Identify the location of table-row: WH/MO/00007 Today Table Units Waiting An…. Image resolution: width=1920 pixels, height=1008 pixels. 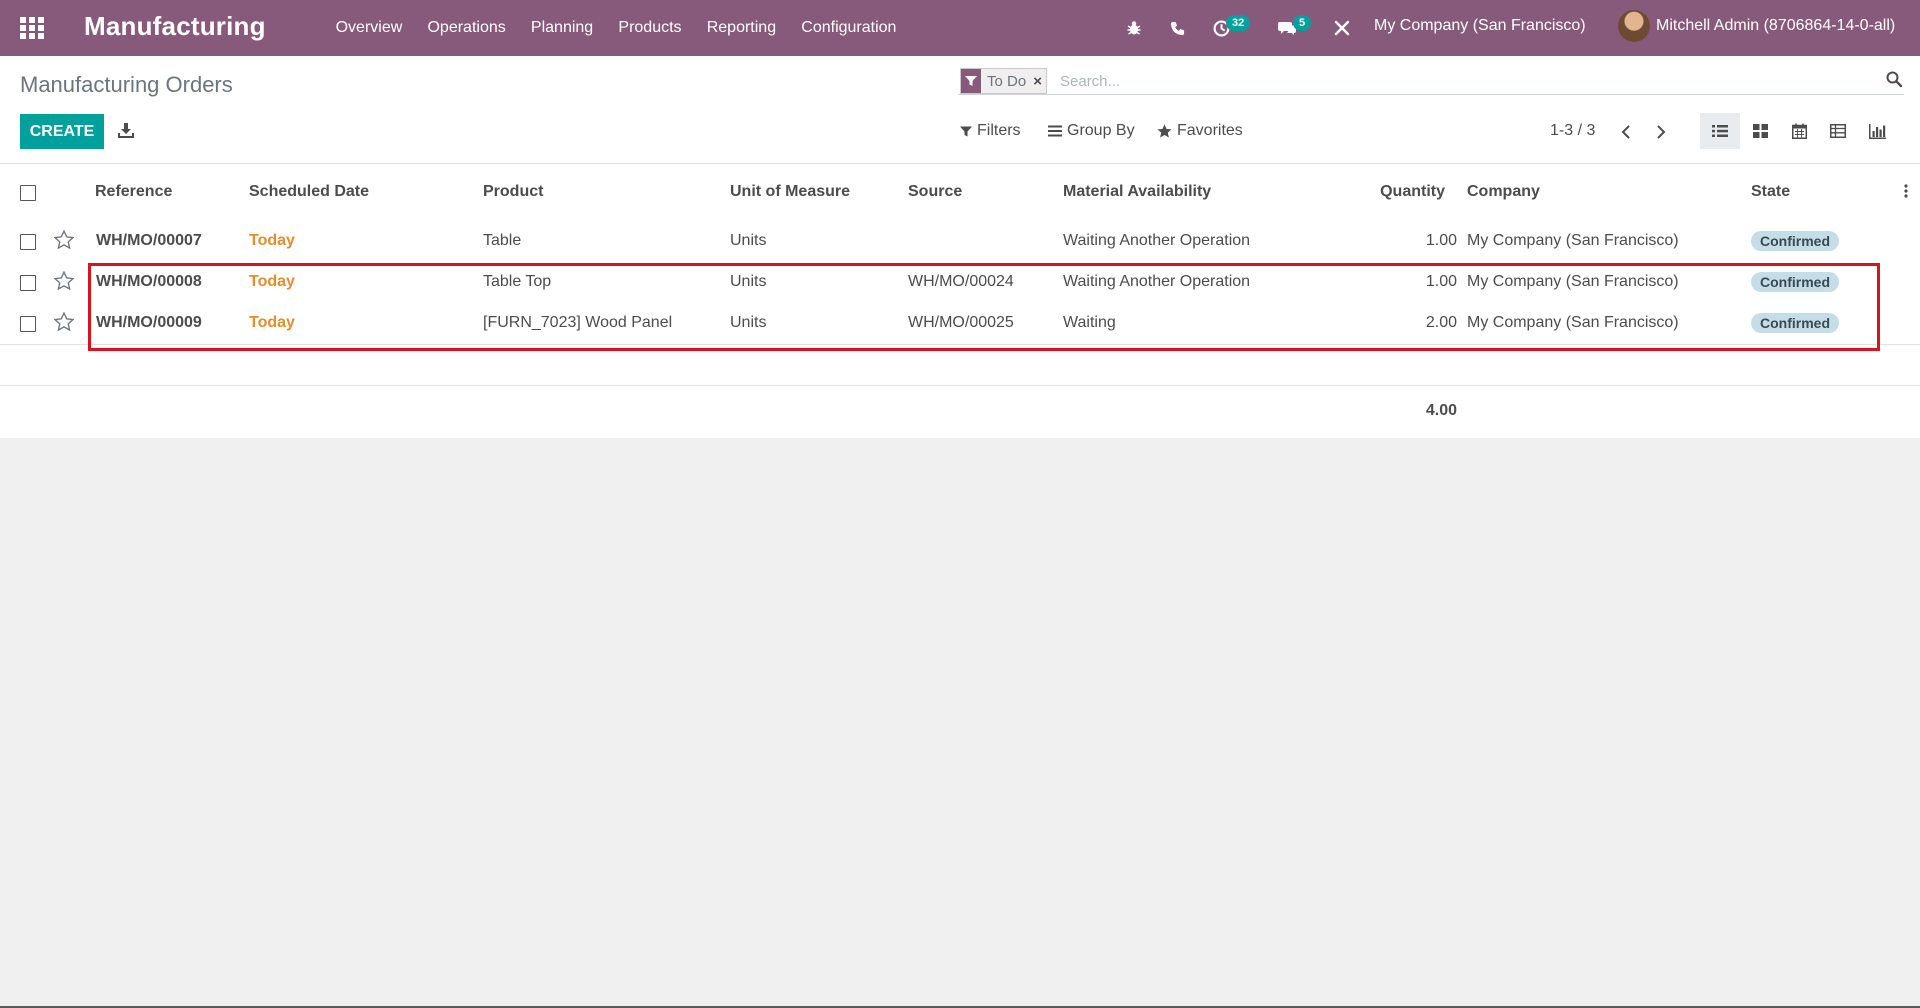
(960, 242).